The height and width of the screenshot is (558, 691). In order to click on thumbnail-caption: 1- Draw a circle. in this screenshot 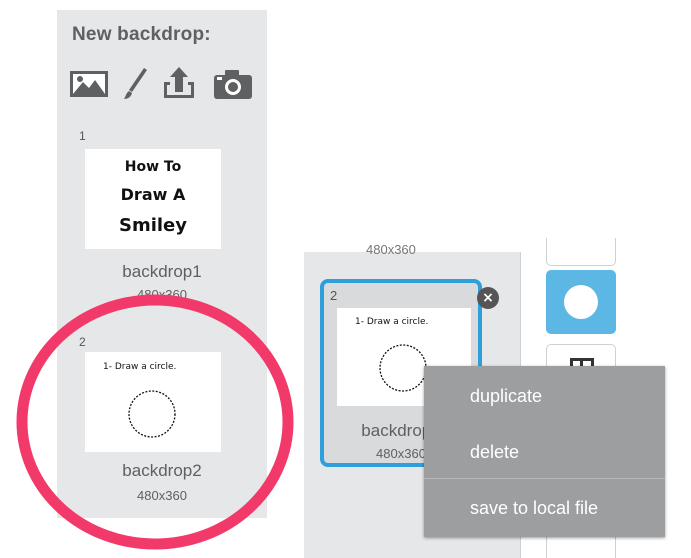, I will do `click(392, 322)`.